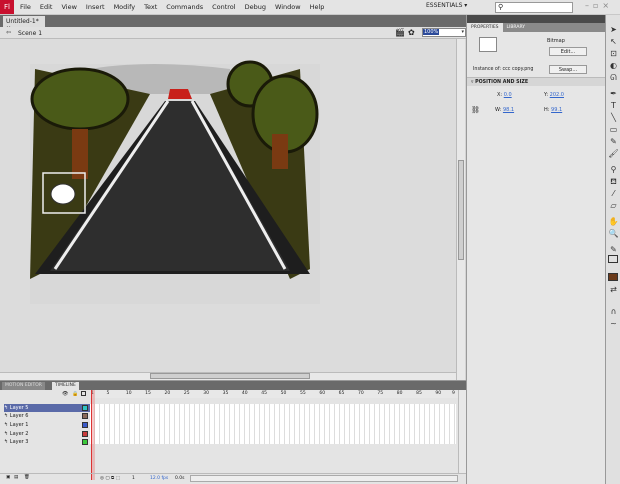 This screenshot has height=484, width=620. Describe the element at coordinates (613, 78) in the screenshot. I see `lasso-icon: ᘏ` at that location.